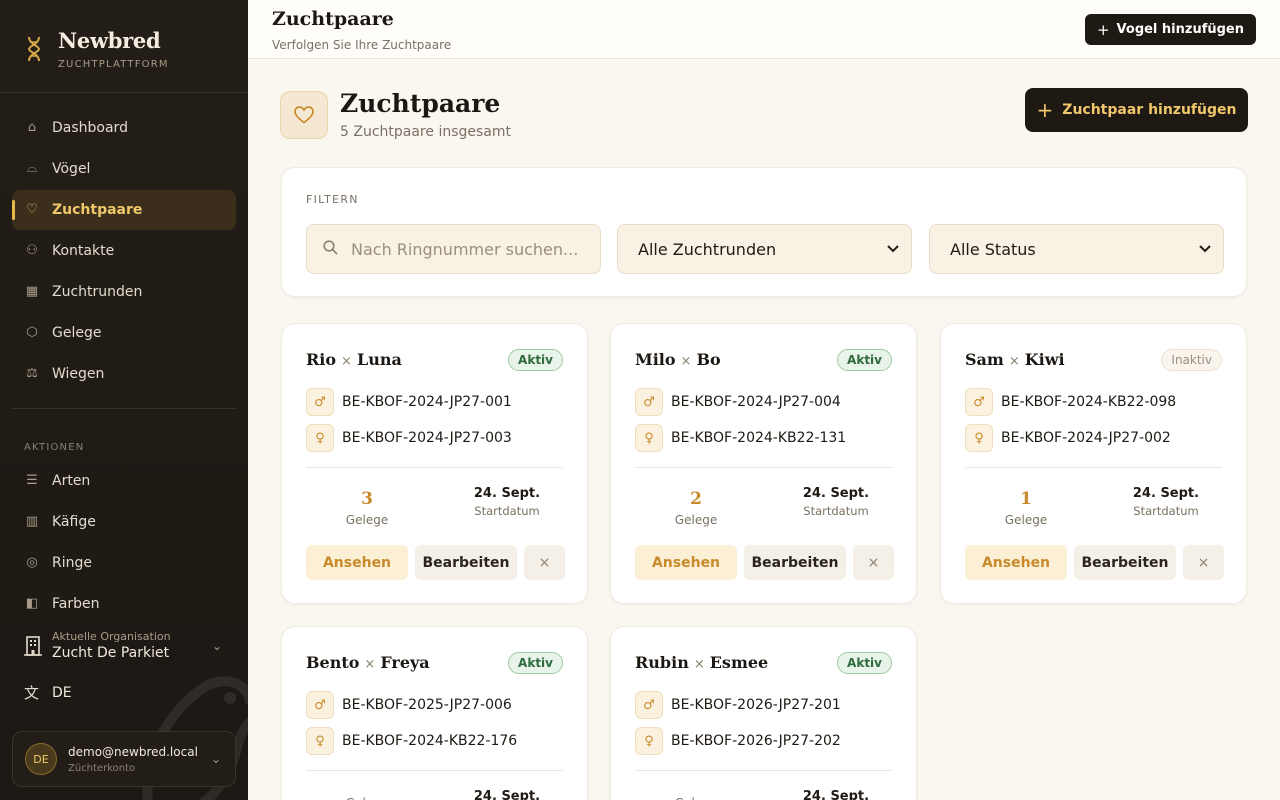 This screenshot has width=1280, height=800. What do you see at coordinates (109, 40) in the screenshot?
I see `brand-name: Newbred` at bounding box center [109, 40].